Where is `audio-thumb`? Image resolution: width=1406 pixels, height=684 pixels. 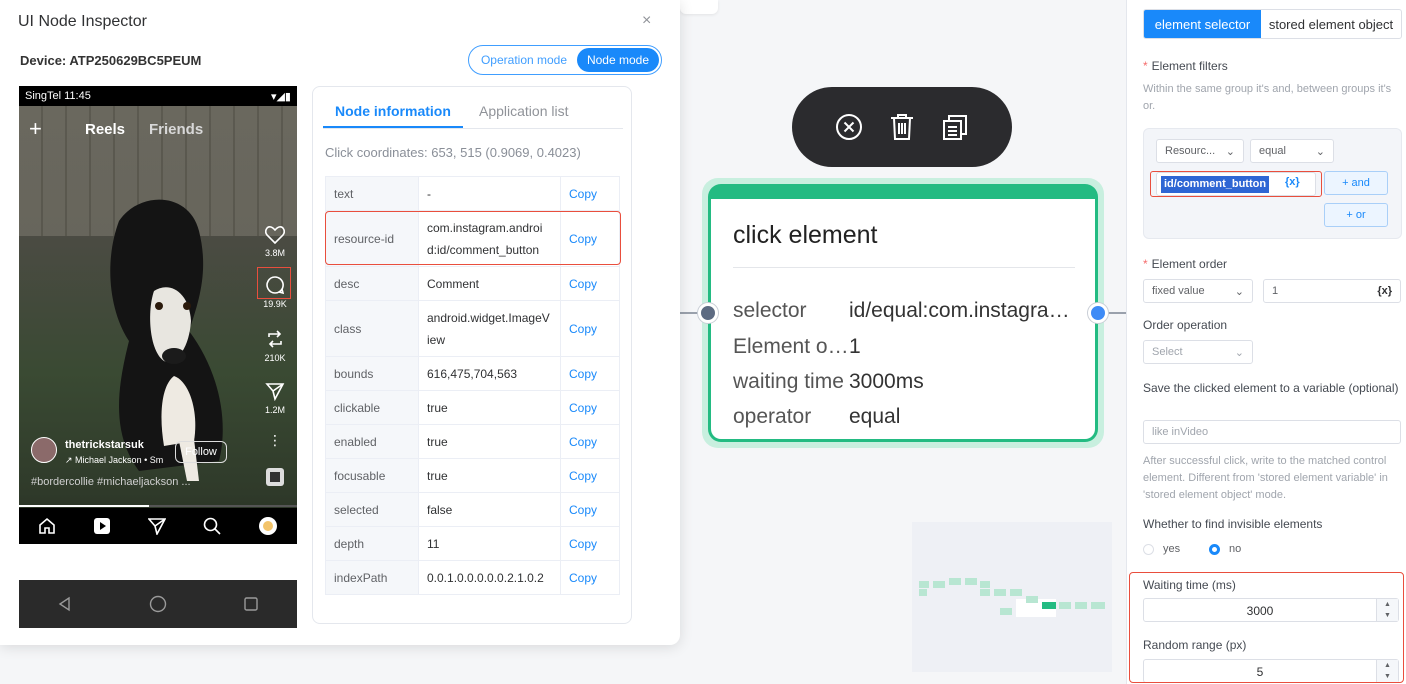 audio-thumb is located at coordinates (275, 478).